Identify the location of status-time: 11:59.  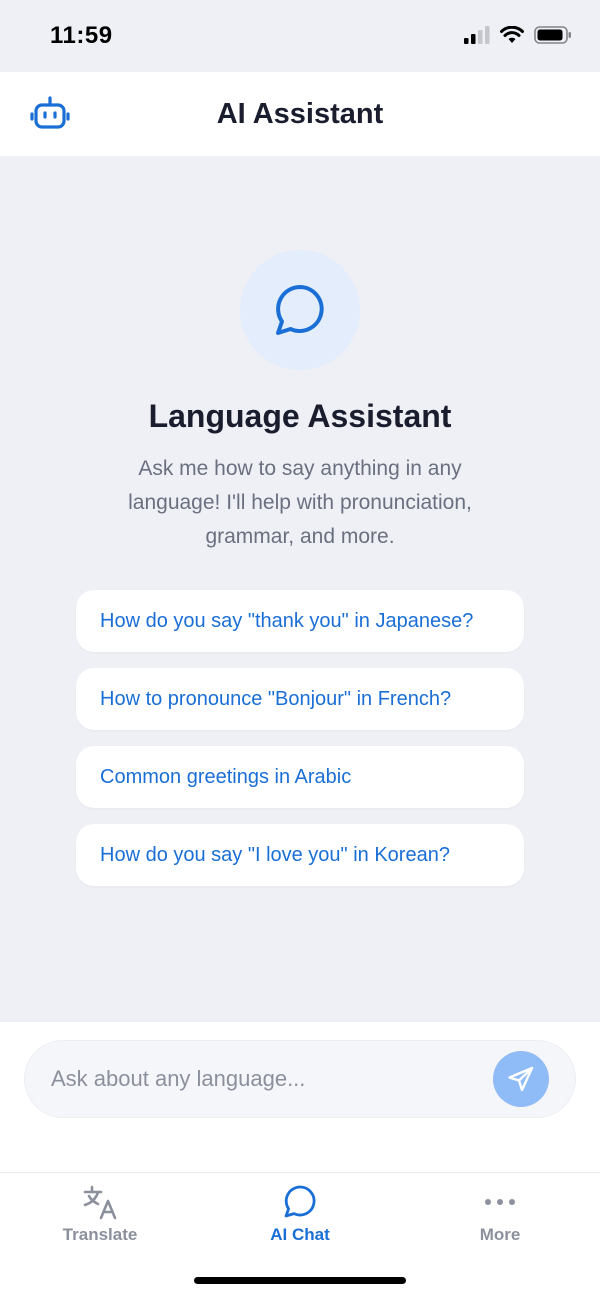
(81, 35).